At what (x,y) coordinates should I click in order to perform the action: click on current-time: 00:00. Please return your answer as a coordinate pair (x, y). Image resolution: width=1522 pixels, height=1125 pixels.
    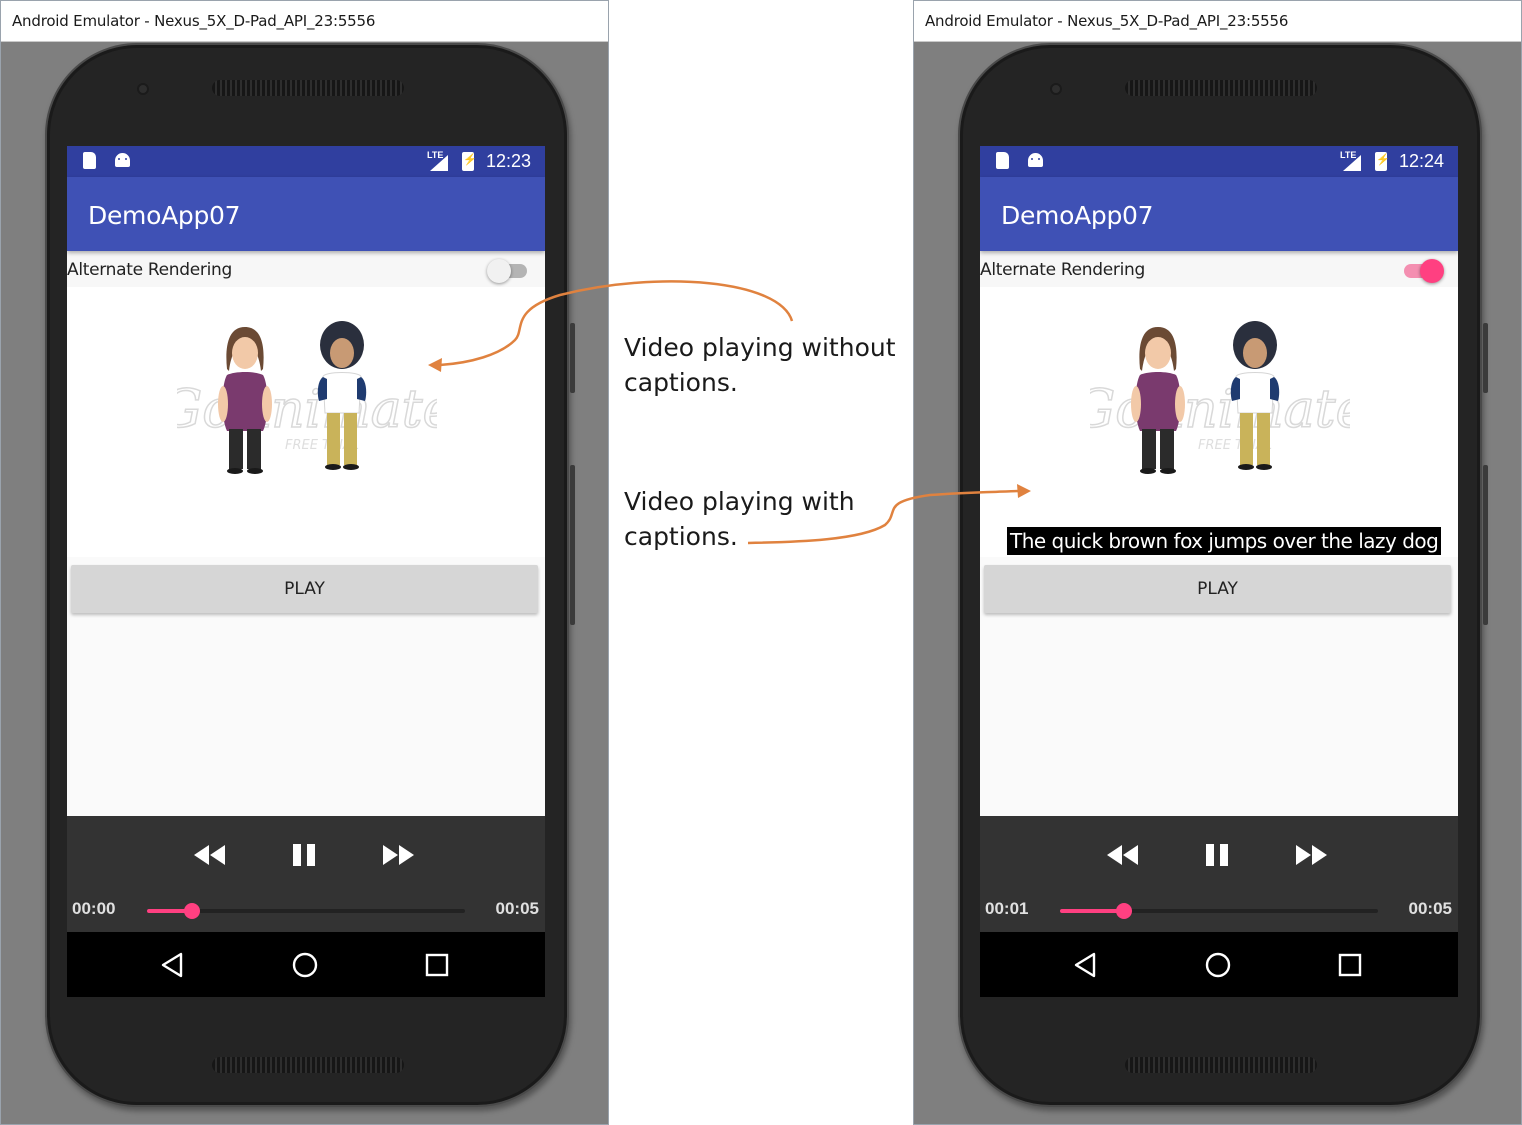
    Looking at the image, I should click on (94, 908).